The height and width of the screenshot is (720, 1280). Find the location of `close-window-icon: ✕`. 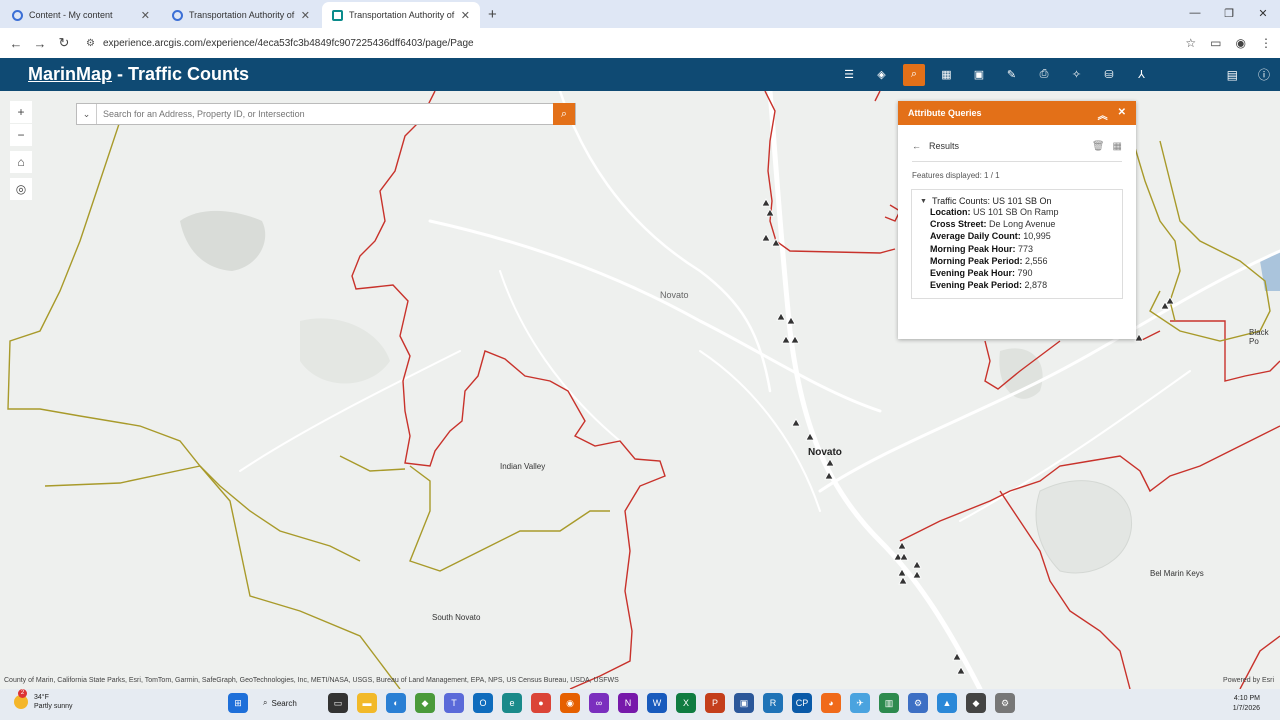

close-window-icon: ✕ is located at coordinates (1263, 13).